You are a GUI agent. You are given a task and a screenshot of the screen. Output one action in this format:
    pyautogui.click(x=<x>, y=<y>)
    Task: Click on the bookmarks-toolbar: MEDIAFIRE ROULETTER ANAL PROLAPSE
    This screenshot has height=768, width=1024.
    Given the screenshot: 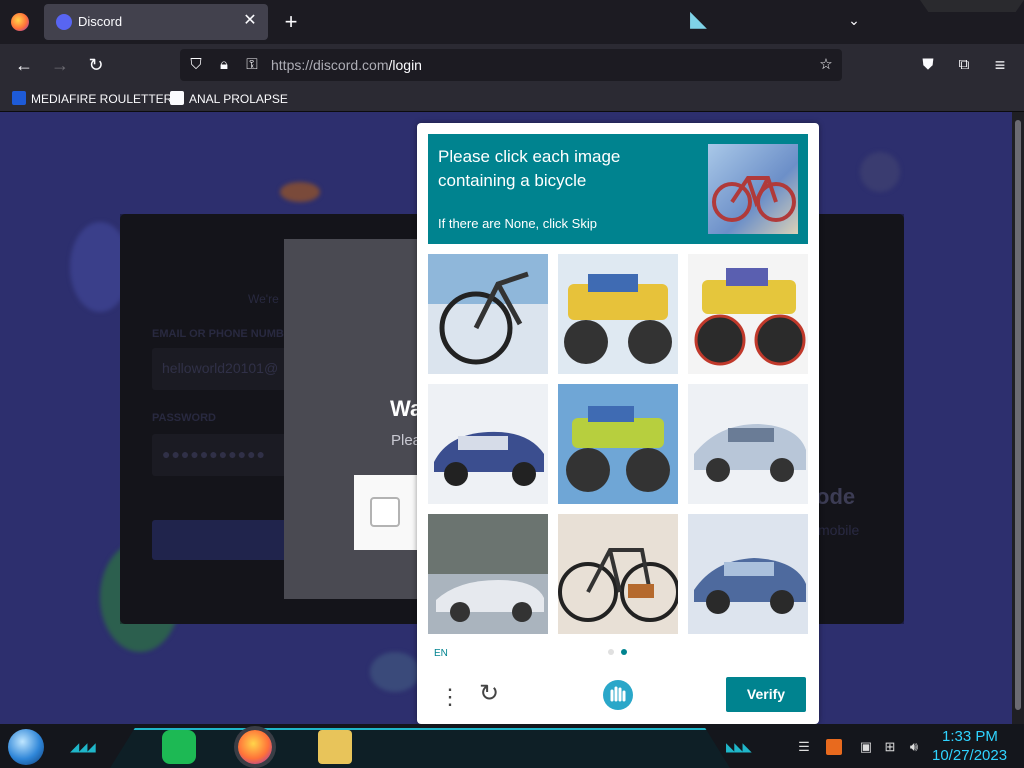 What is the action you would take?
    pyautogui.click(x=512, y=99)
    